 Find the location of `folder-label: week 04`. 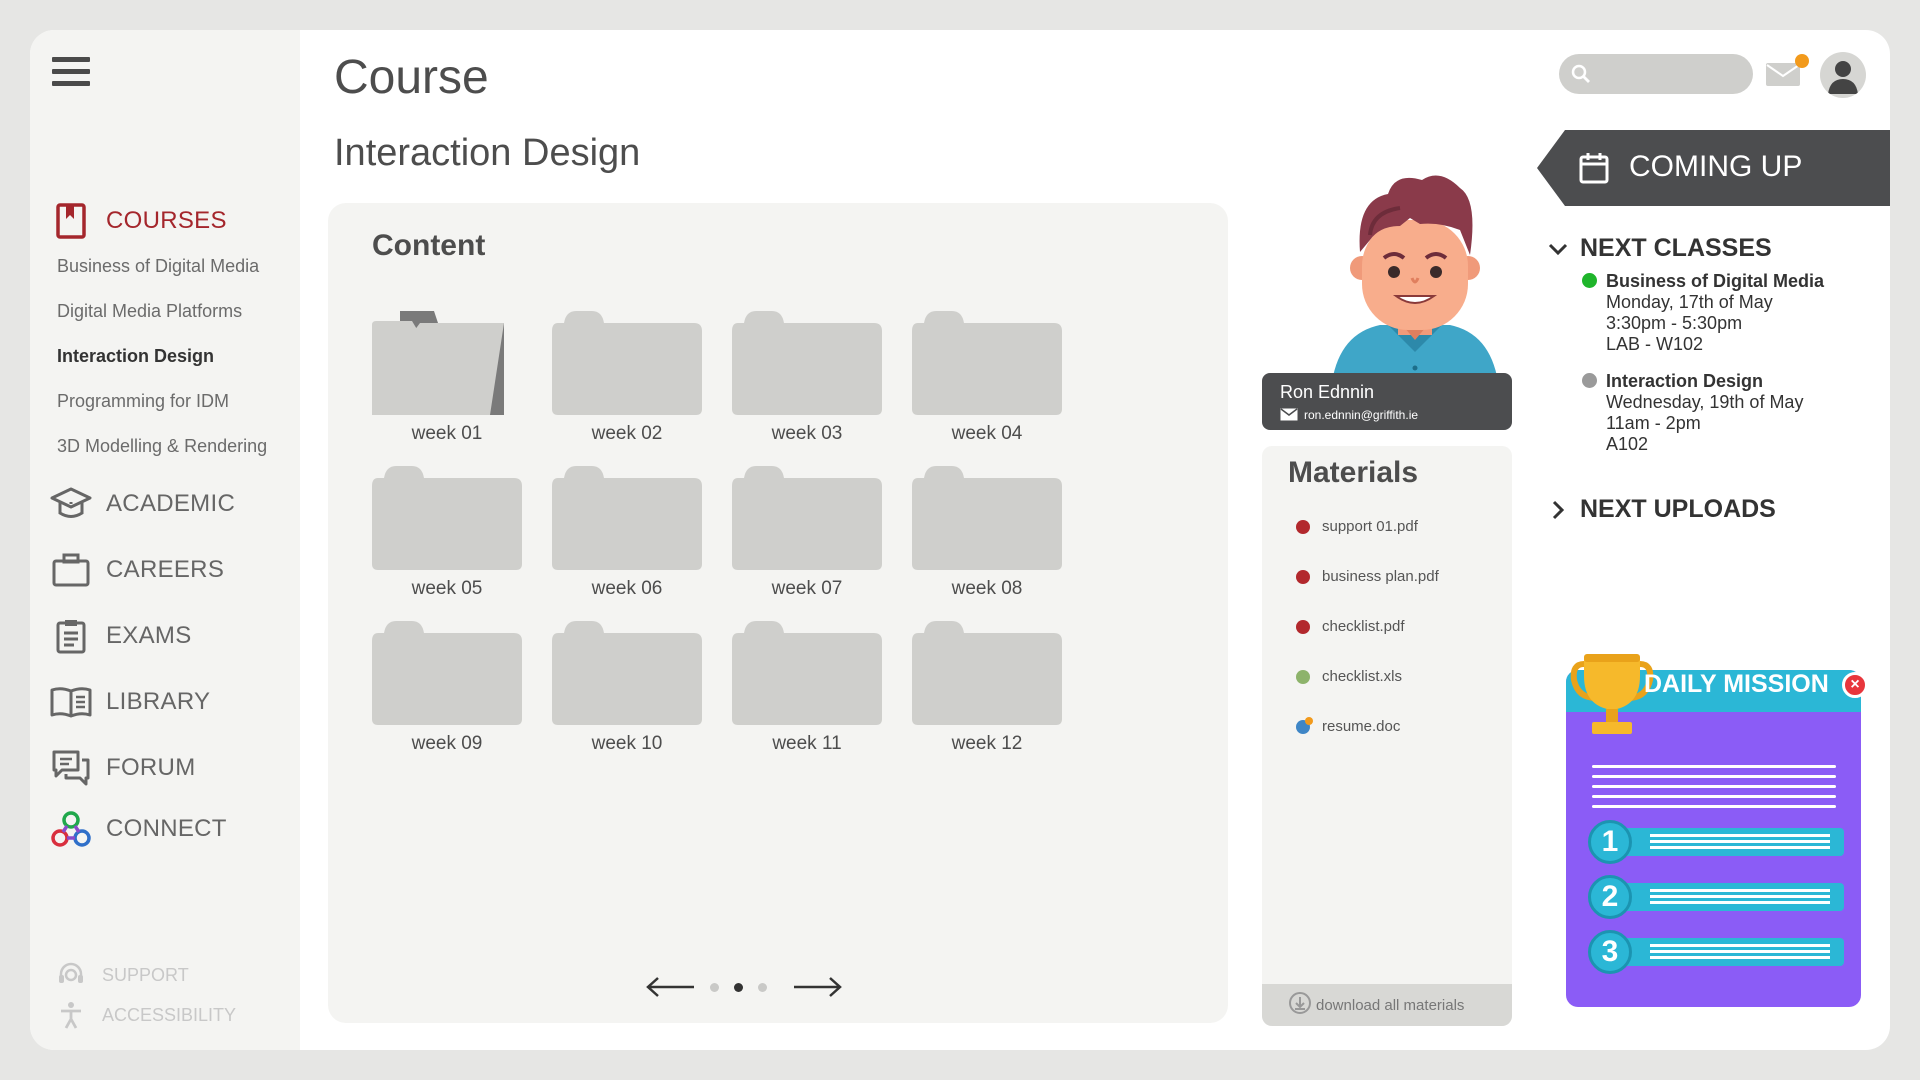

folder-label: week 04 is located at coordinates (987, 433).